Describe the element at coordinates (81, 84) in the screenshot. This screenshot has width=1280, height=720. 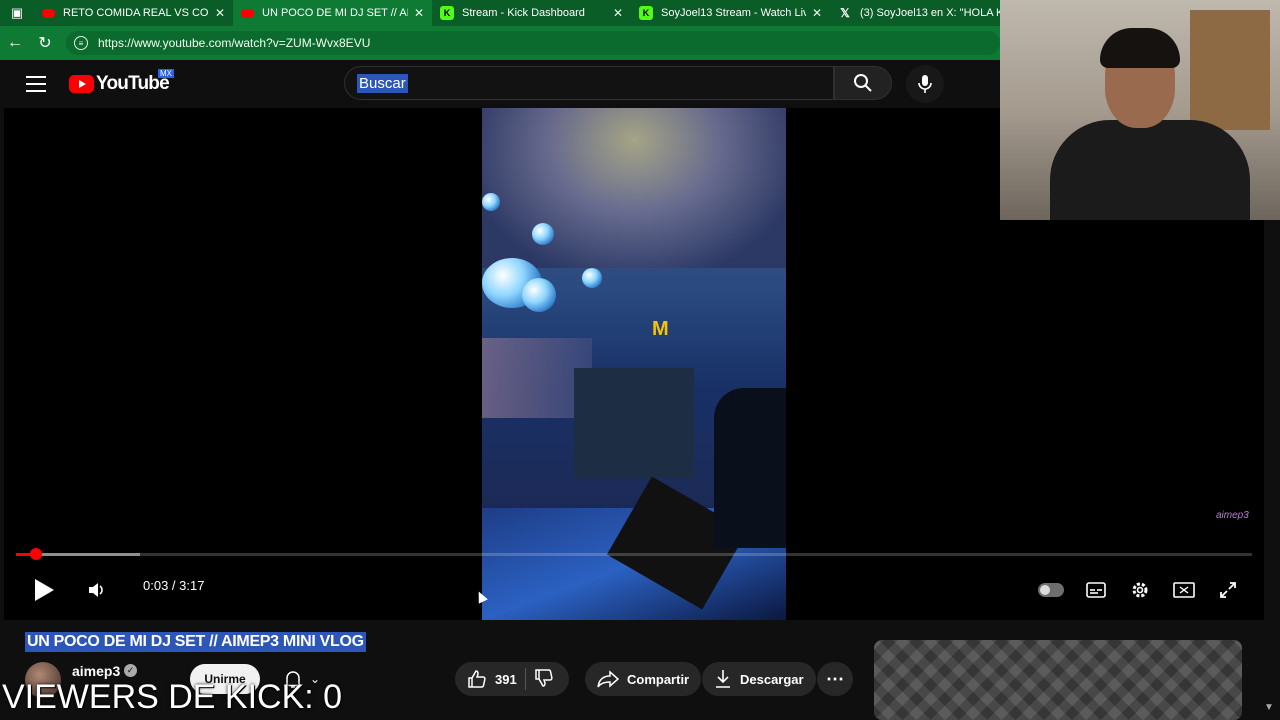
I see `youtube-play-icon` at that location.